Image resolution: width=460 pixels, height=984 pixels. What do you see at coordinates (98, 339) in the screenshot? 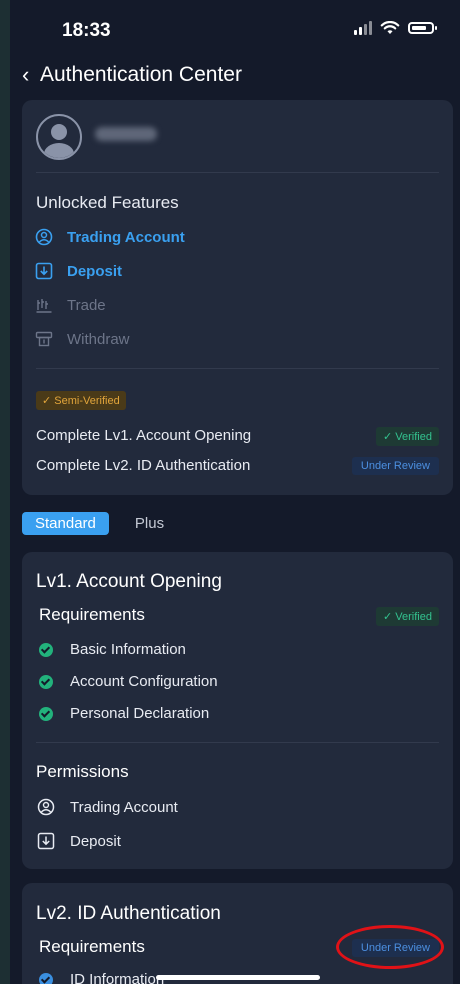
I see `feature-label: Withdraw` at bounding box center [98, 339].